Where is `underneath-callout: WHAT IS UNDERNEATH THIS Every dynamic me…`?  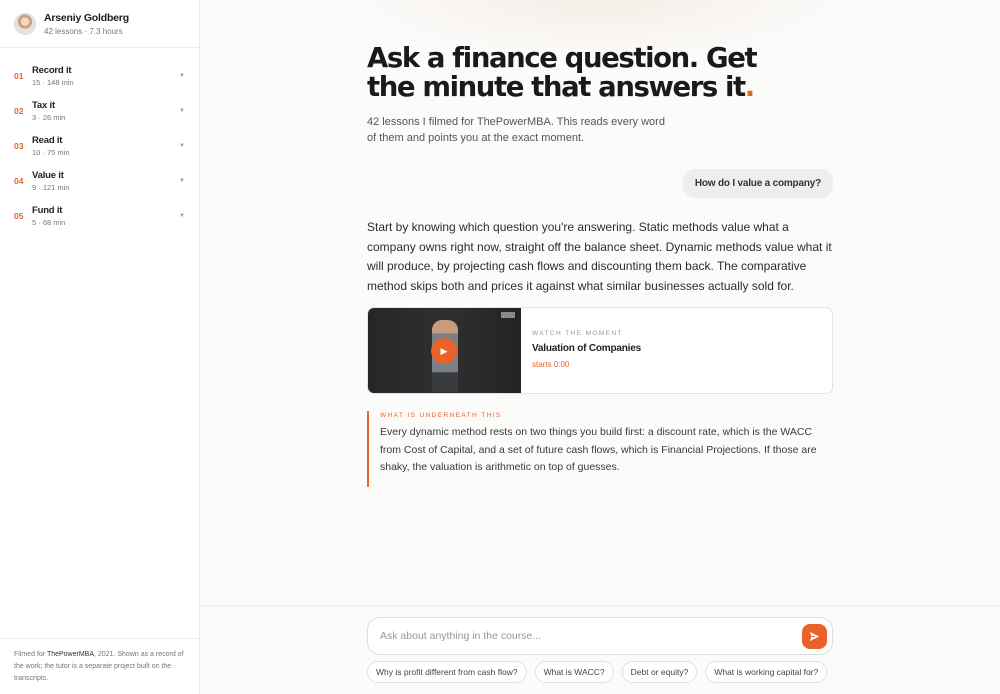 underneath-callout: WHAT IS UNDERNEATH THIS Every dynamic me… is located at coordinates (600, 449).